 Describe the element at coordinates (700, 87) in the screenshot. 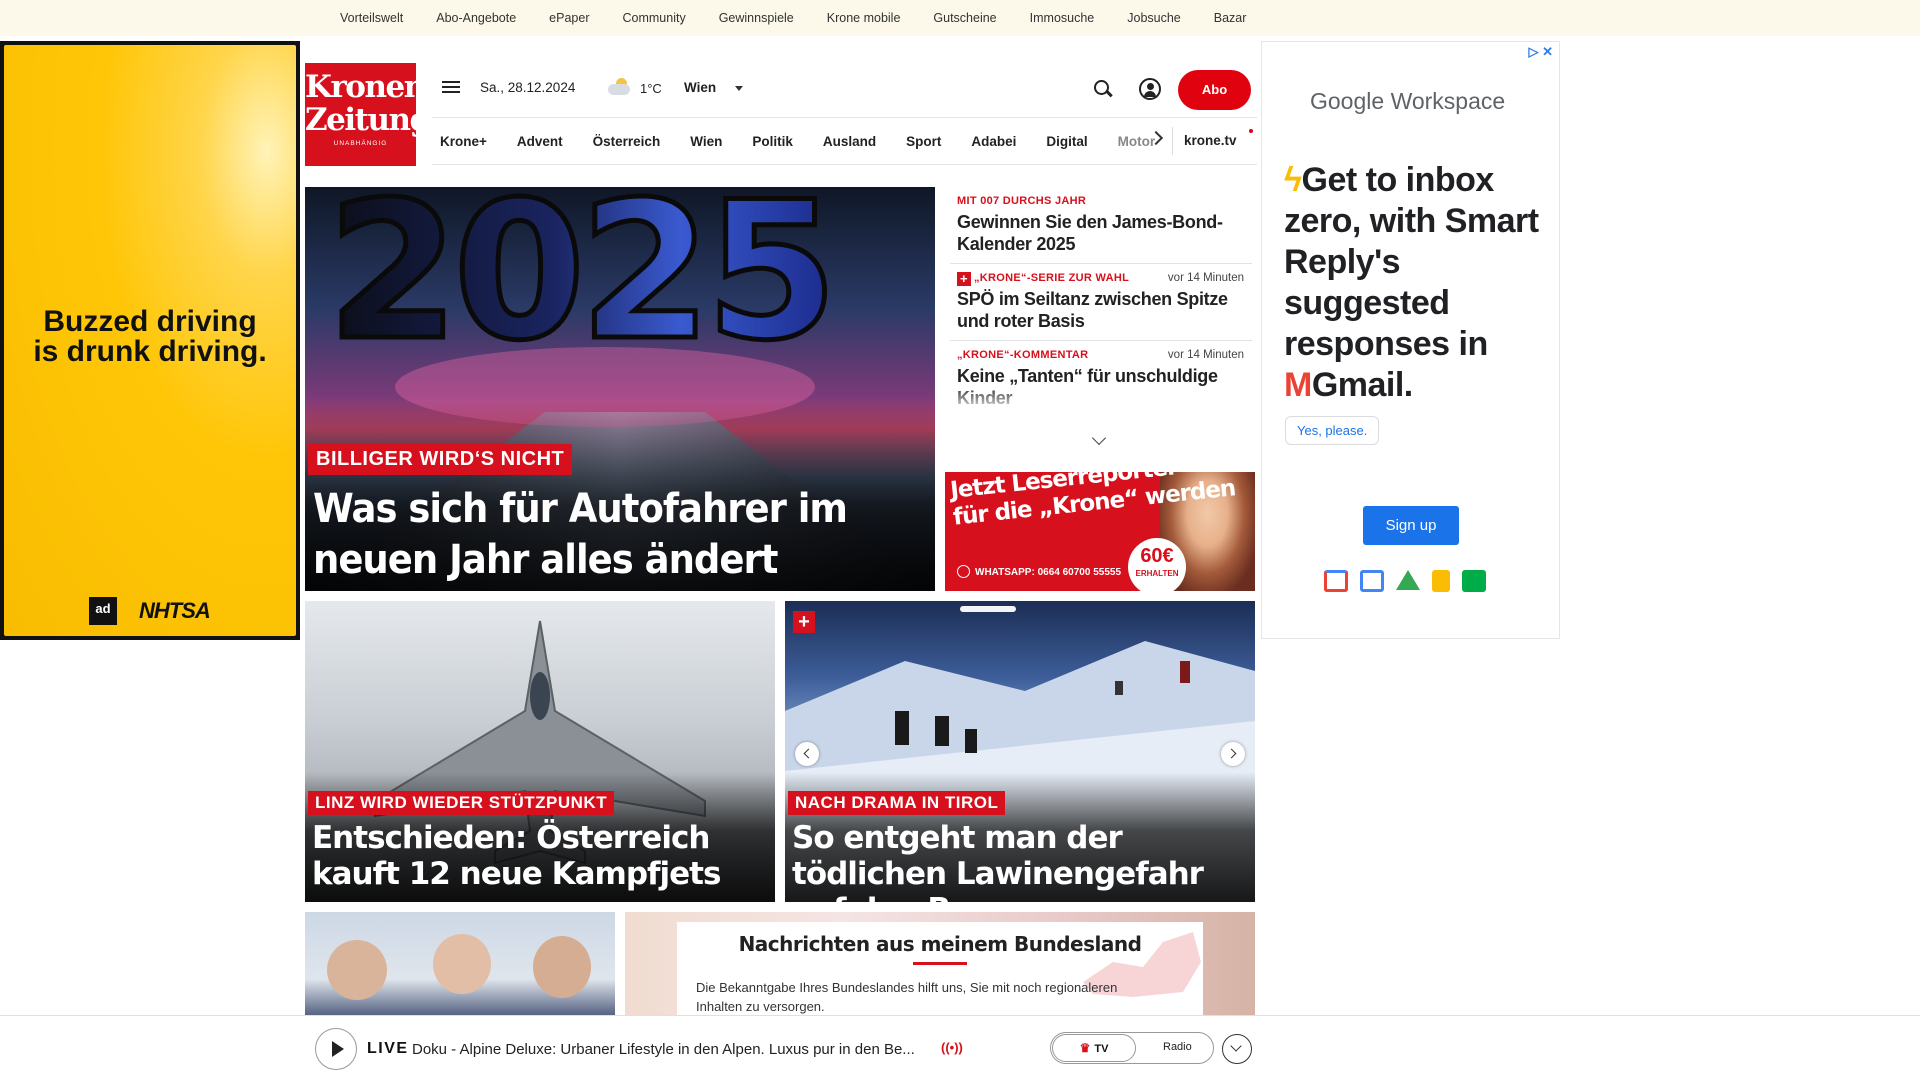

I see `city-selector: Wien` at that location.